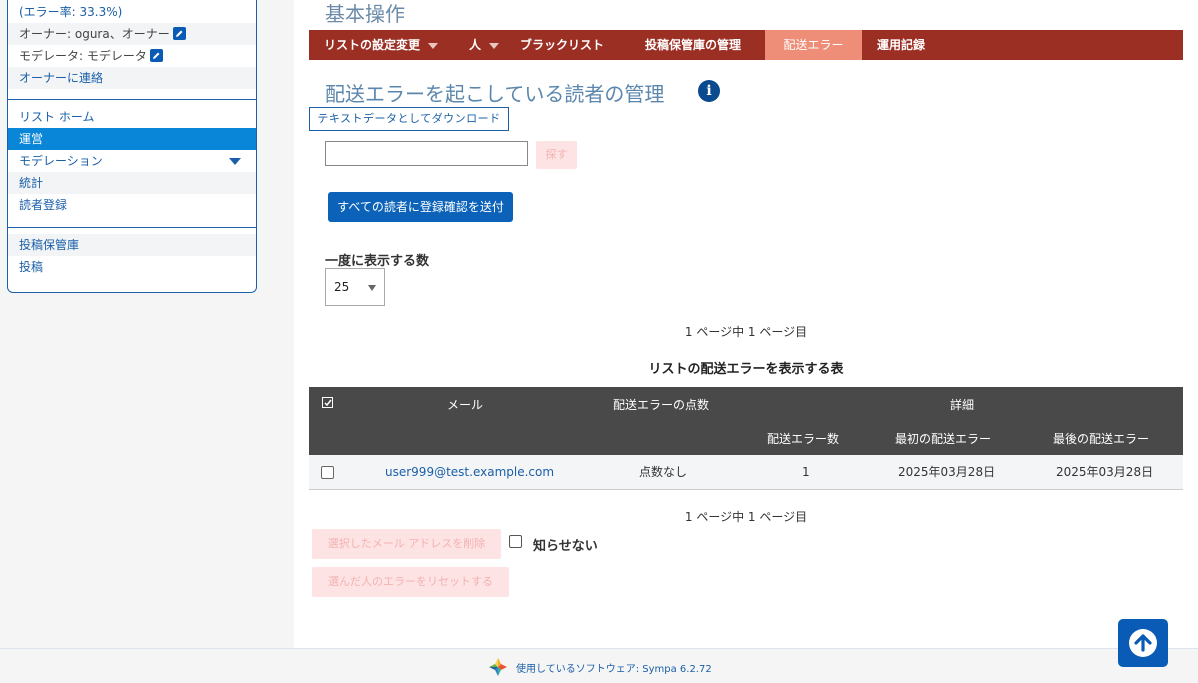 This screenshot has height=683, width=1198. Describe the element at coordinates (179, 33) in the screenshot. I see `edit-owner-icon` at that location.